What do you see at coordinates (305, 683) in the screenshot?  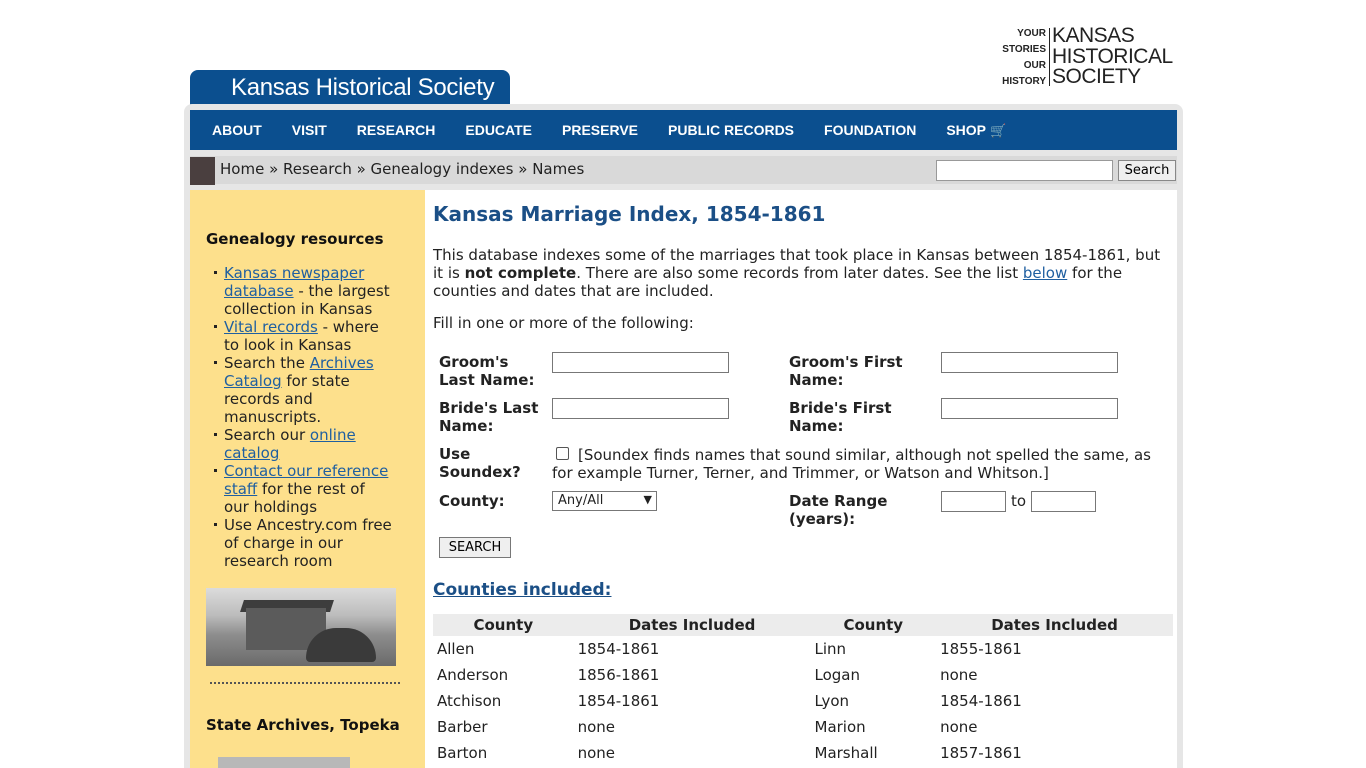 I see `sidebar-divider` at bounding box center [305, 683].